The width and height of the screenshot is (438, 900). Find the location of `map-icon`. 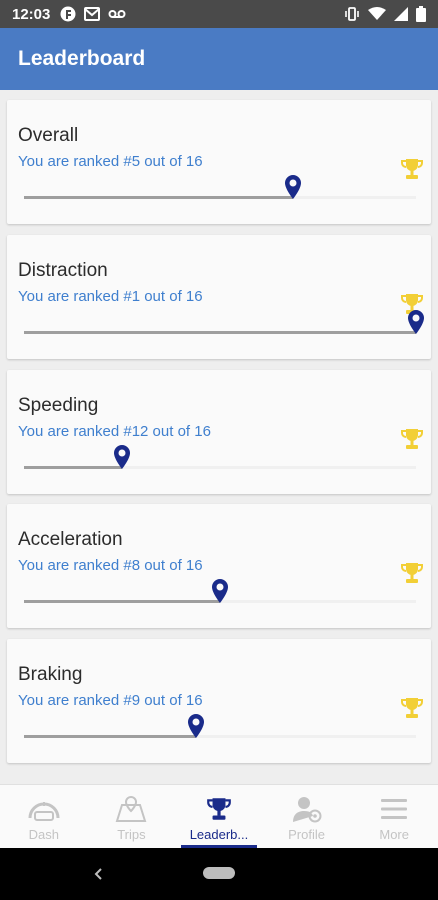

map-icon is located at coordinates (131, 809).